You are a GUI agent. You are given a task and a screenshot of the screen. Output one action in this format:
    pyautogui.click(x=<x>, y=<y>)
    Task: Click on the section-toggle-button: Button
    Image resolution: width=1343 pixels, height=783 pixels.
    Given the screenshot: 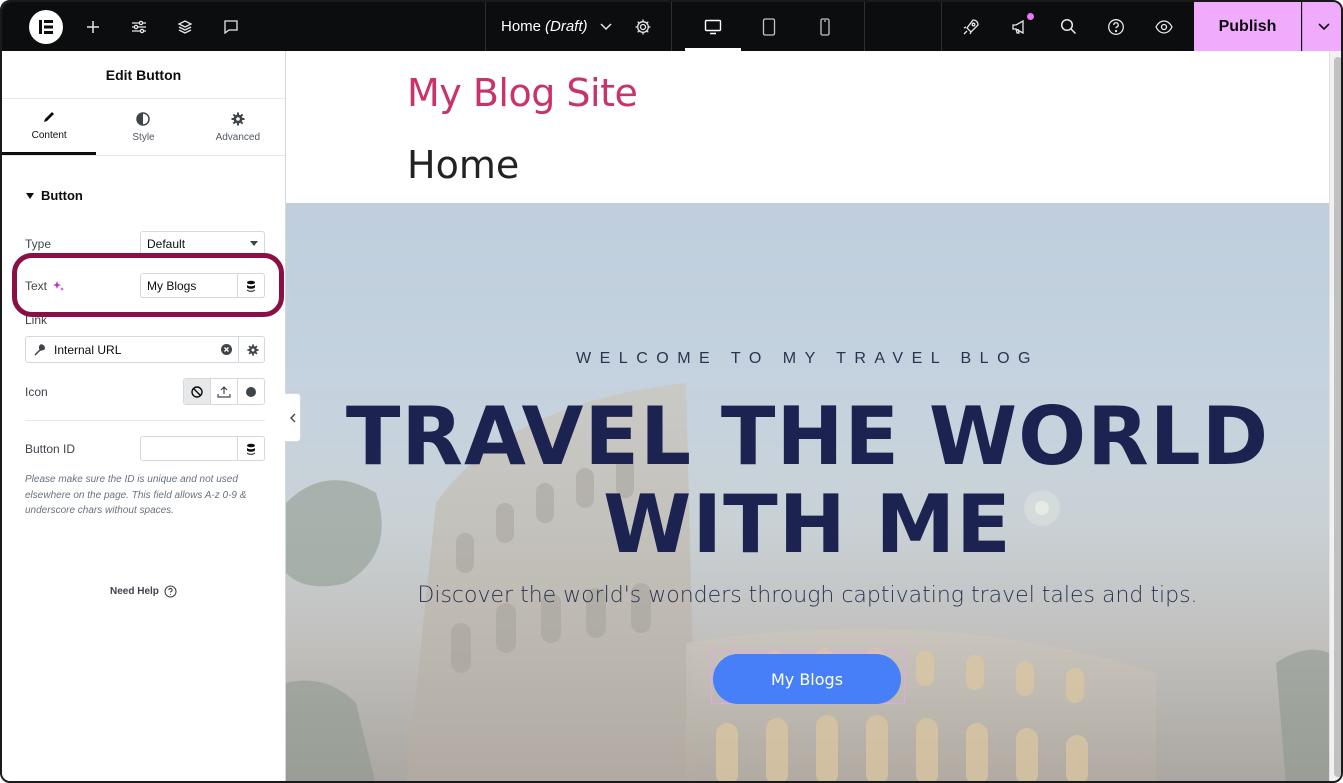 What is the action you would take?
    pyautogui.click(x=54, y=195)
    